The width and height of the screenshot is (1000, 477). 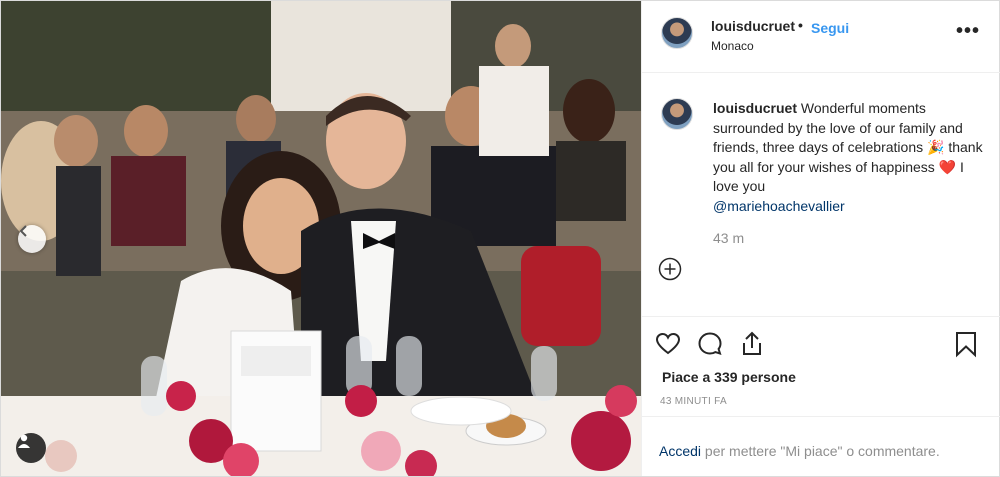 I want to click on user-tag-icon, so click(x=24, y=441).